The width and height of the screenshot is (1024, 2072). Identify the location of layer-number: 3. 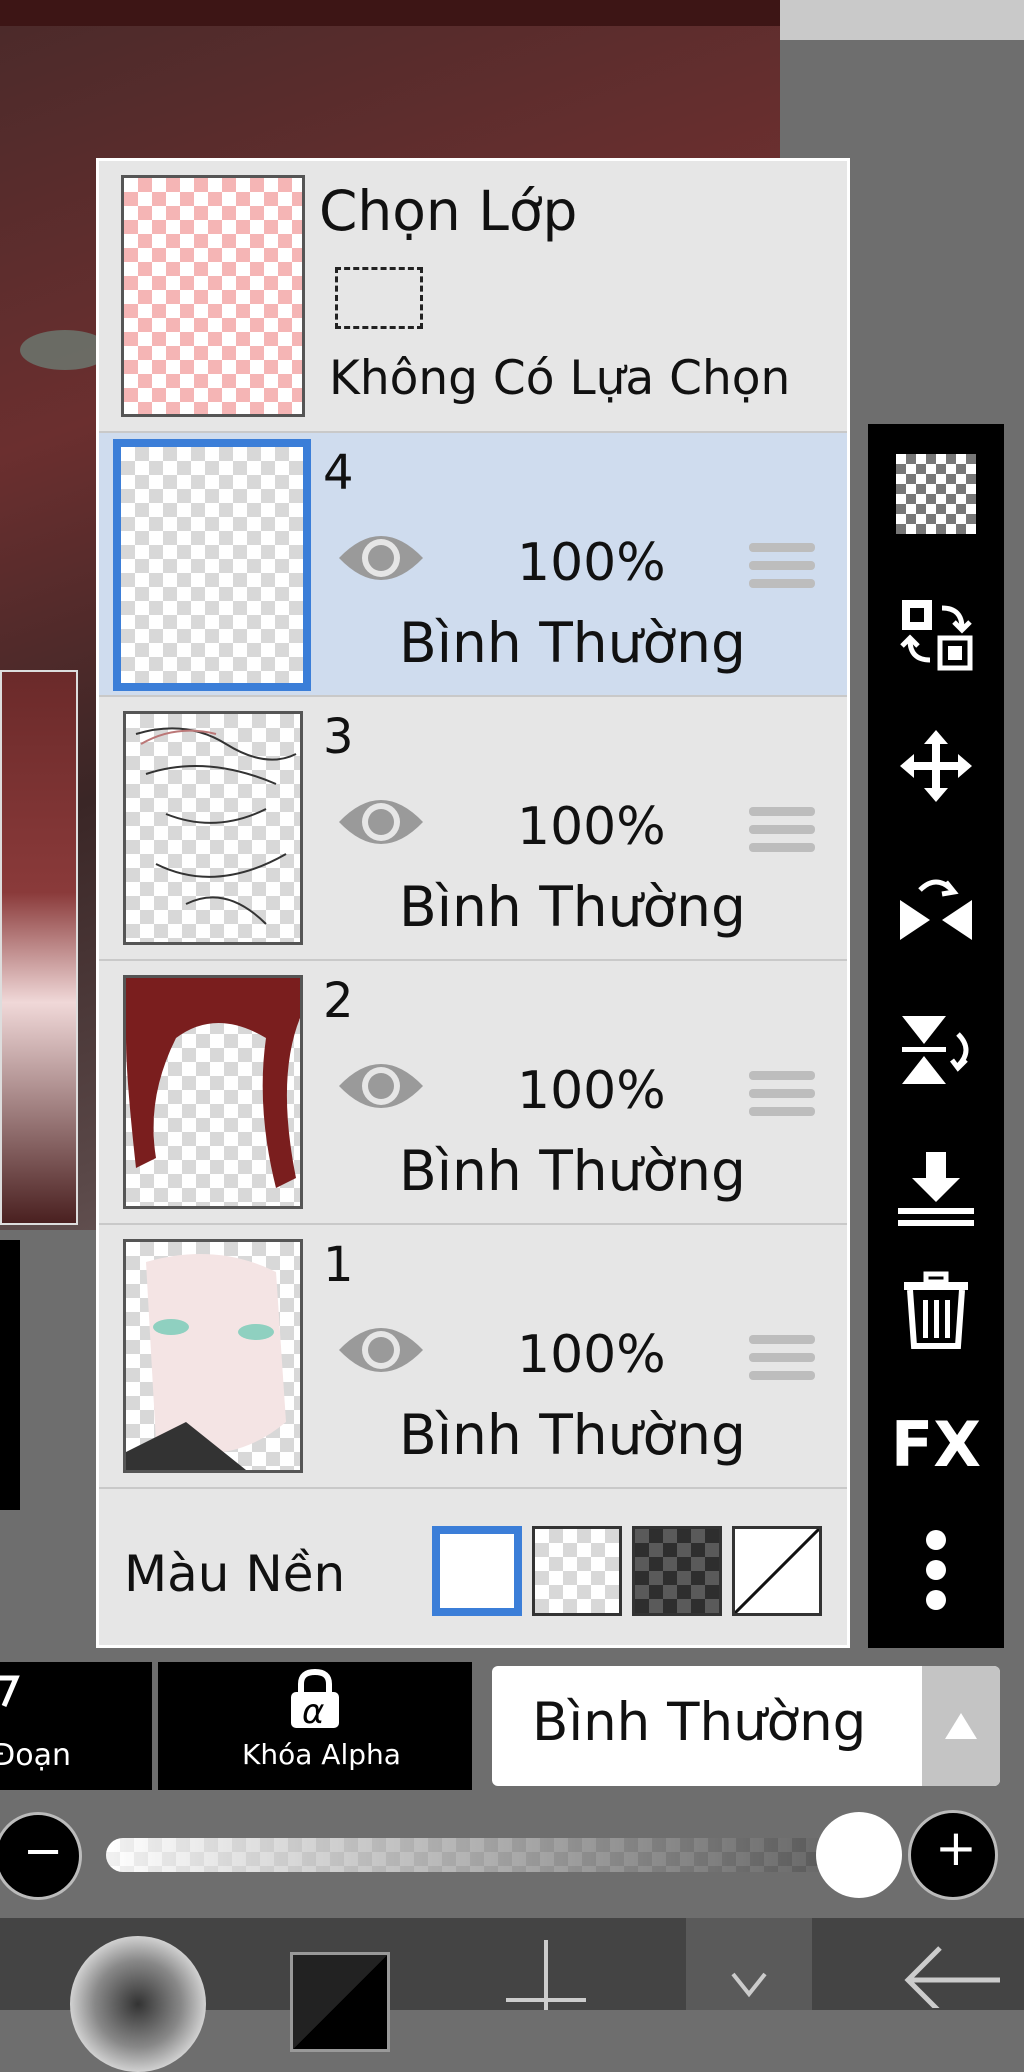
(338, 737).